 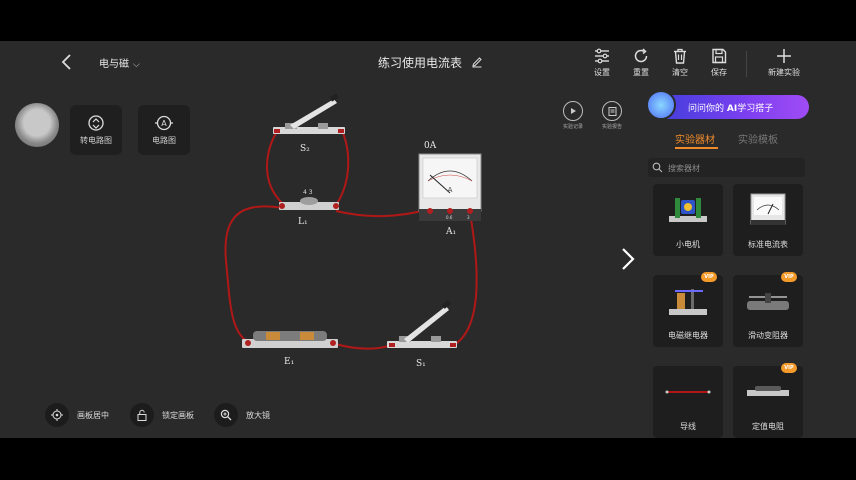 I want to click on ammeter-terminal-06: 0.6, so click(x=449, y=217).